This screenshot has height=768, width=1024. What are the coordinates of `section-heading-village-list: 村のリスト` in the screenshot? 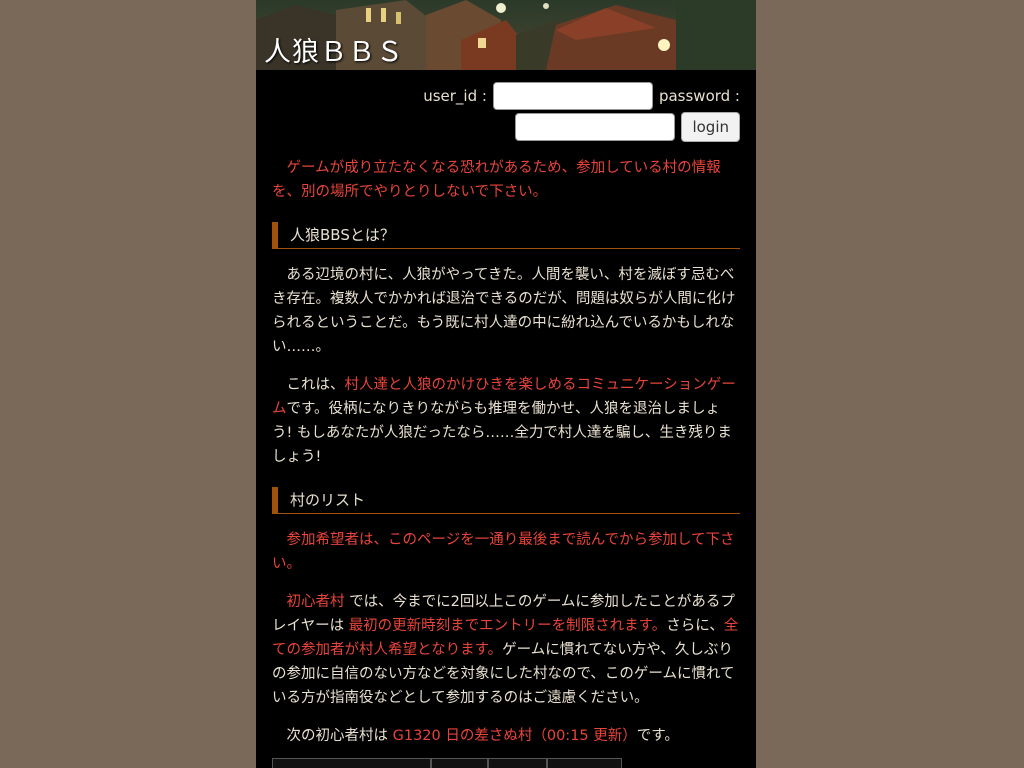 It's located at (506, 500).